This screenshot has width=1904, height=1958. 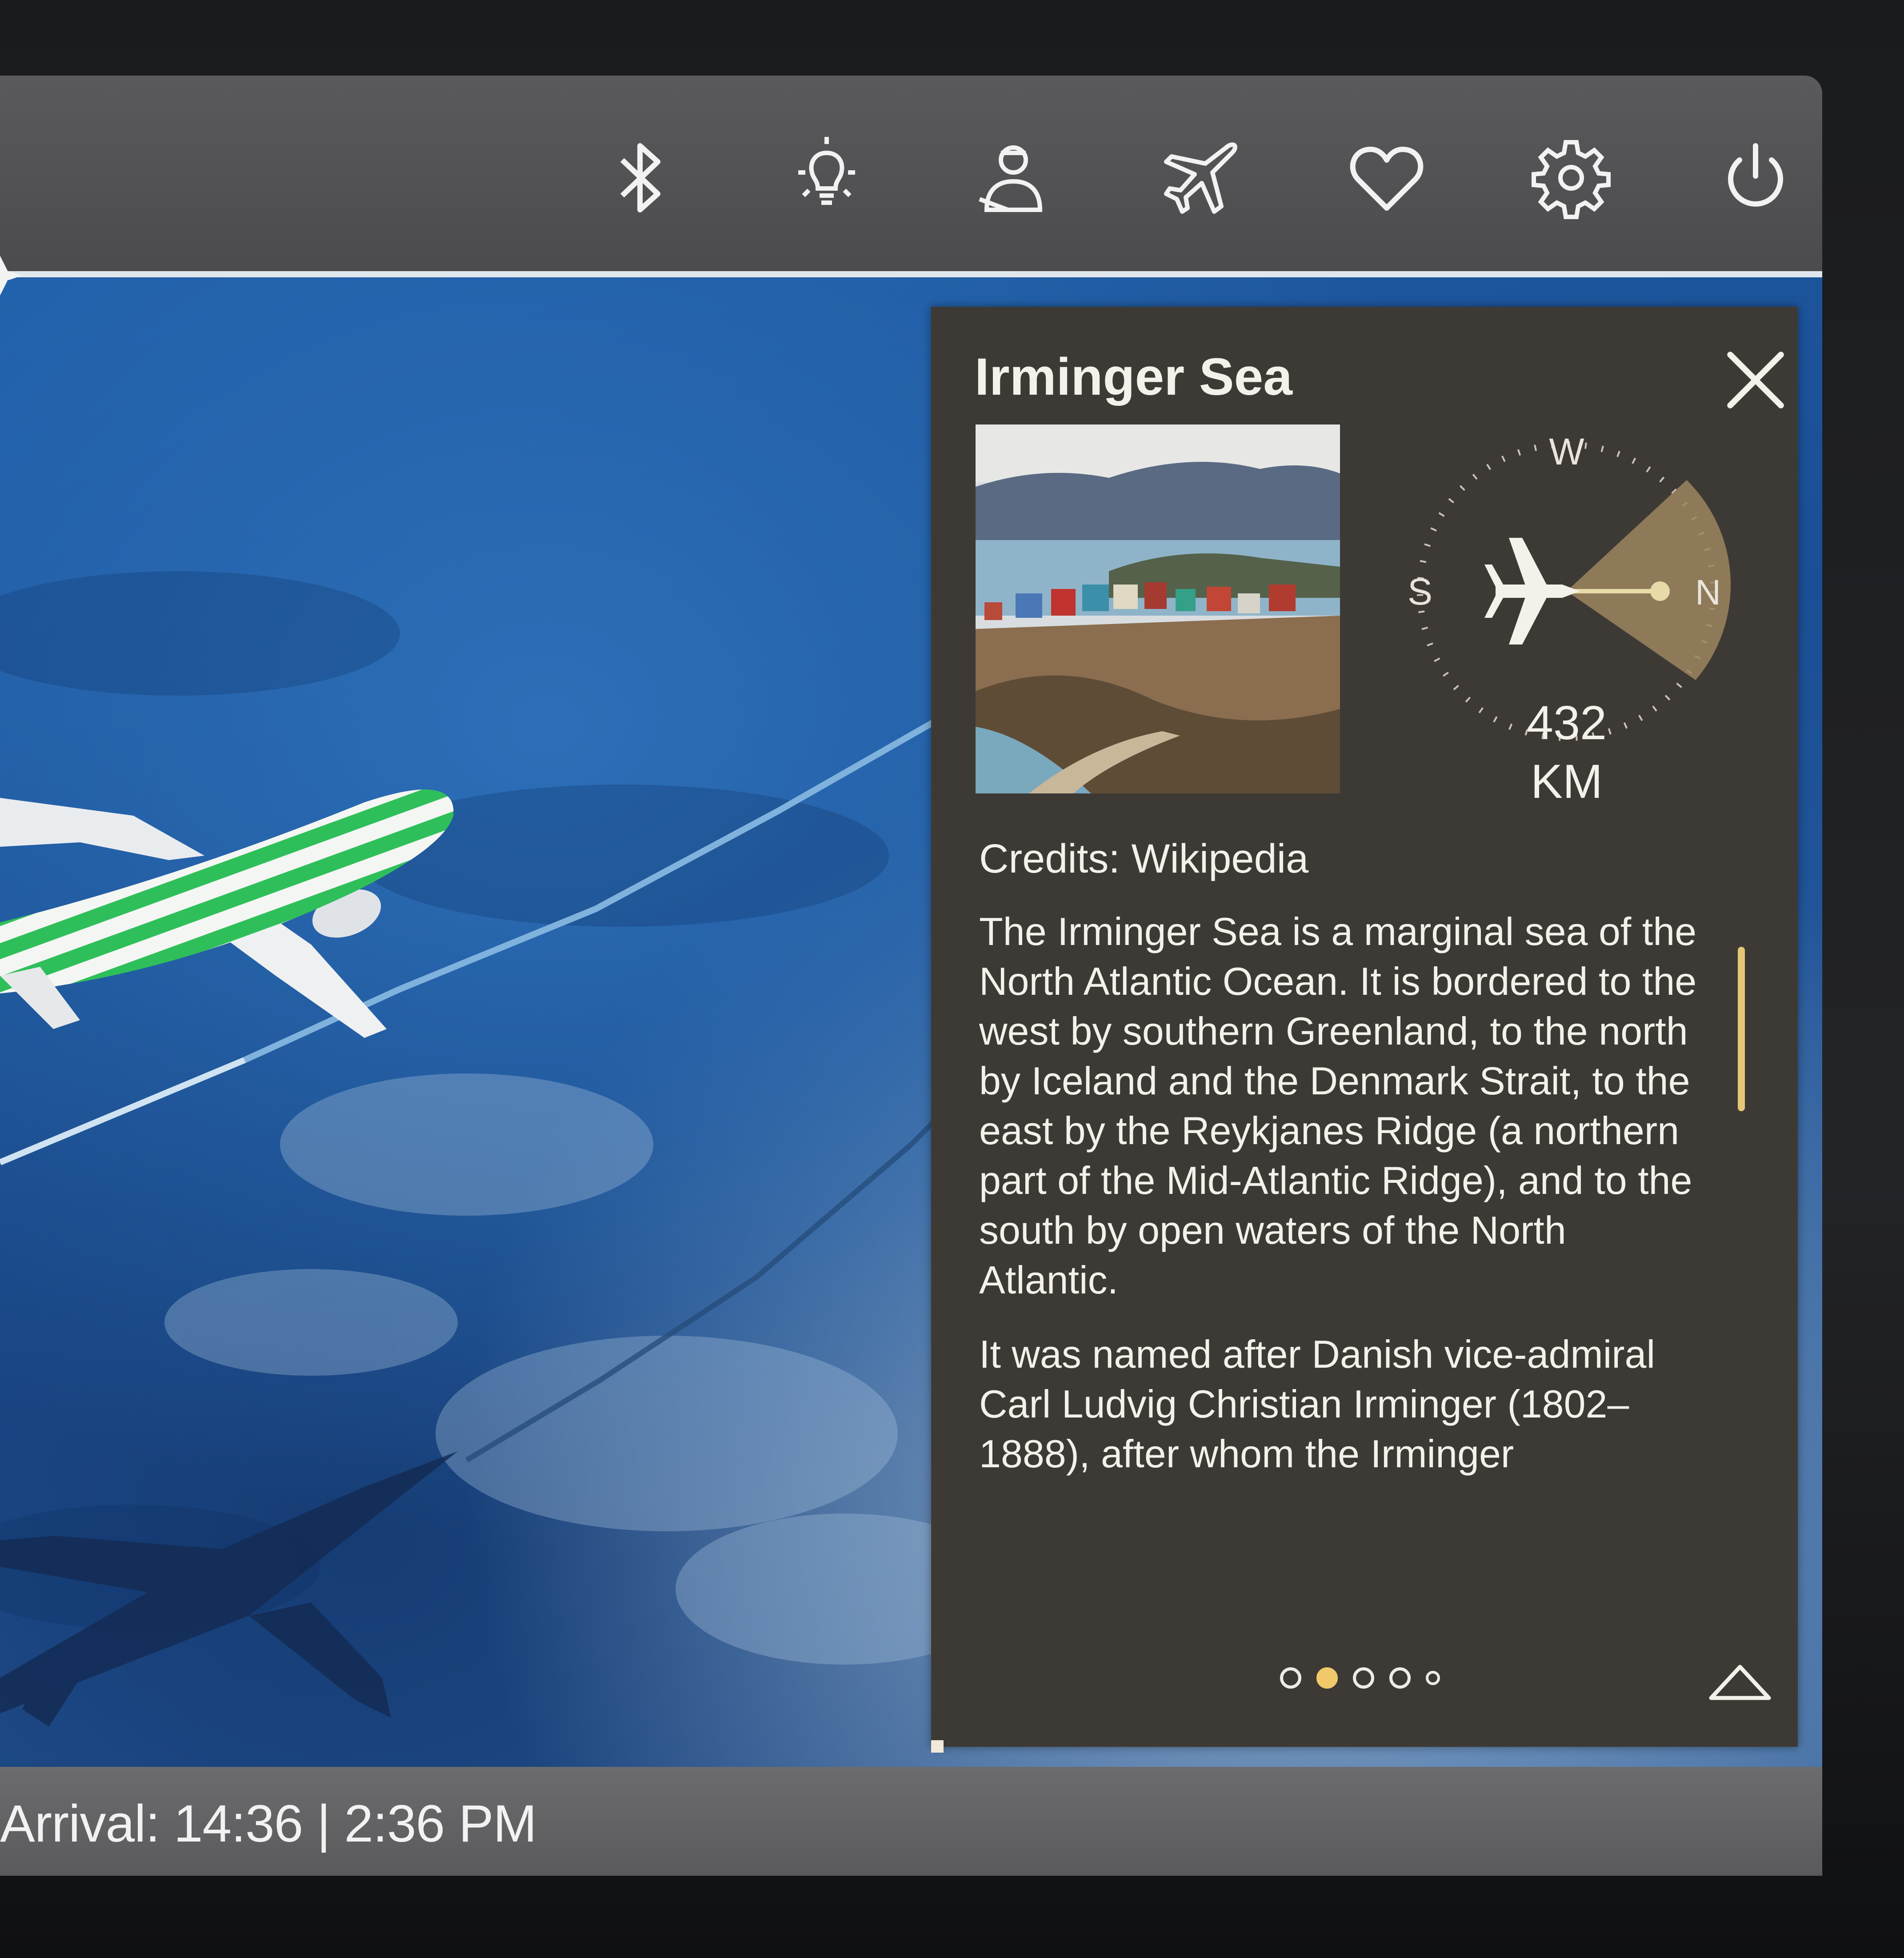 What do you see at coordinates (227, 913) in the screenshot?
I see `aircraft-icon` at bounding box center [227, 913].